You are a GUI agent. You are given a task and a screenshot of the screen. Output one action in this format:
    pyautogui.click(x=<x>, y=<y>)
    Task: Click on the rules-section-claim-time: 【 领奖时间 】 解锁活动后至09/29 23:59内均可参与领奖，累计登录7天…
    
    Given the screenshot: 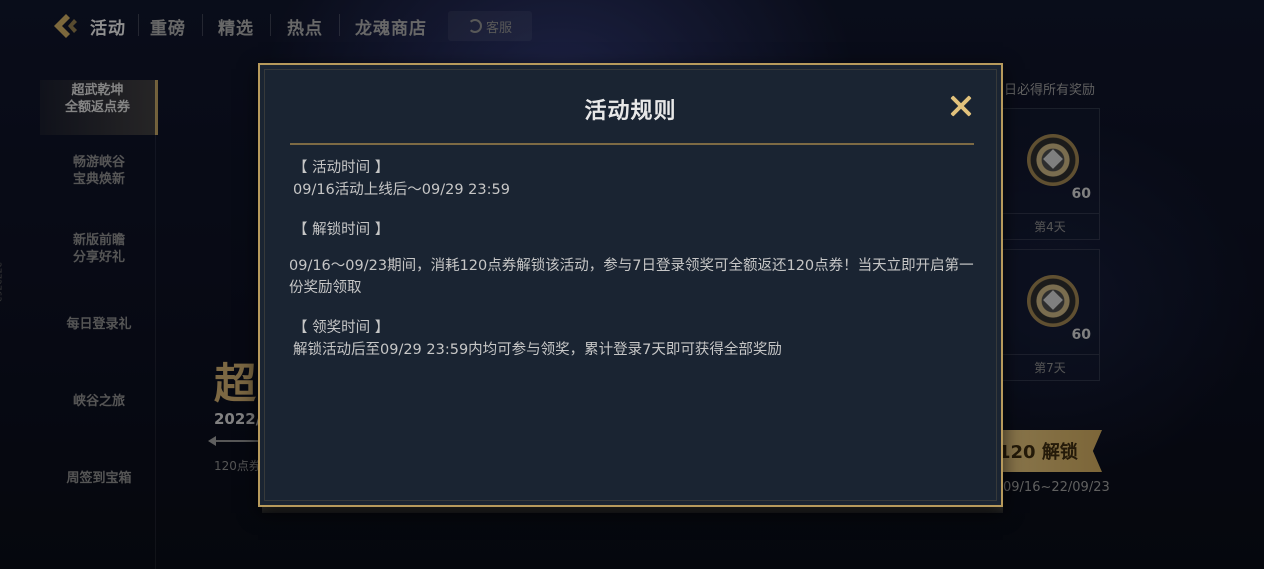 What is the action you would take?
    pyautogui.click(x=634, y=339)
    